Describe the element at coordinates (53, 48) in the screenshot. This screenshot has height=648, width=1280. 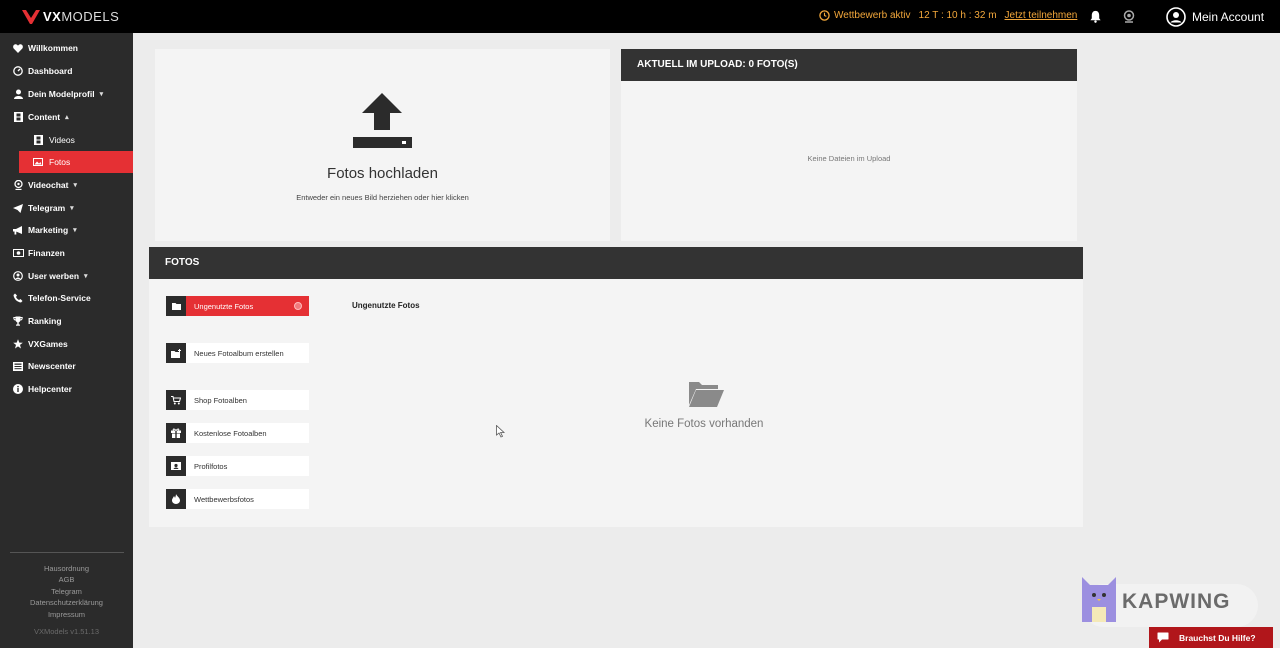
I see `sidebar-item-label: Willkommen` at that location.